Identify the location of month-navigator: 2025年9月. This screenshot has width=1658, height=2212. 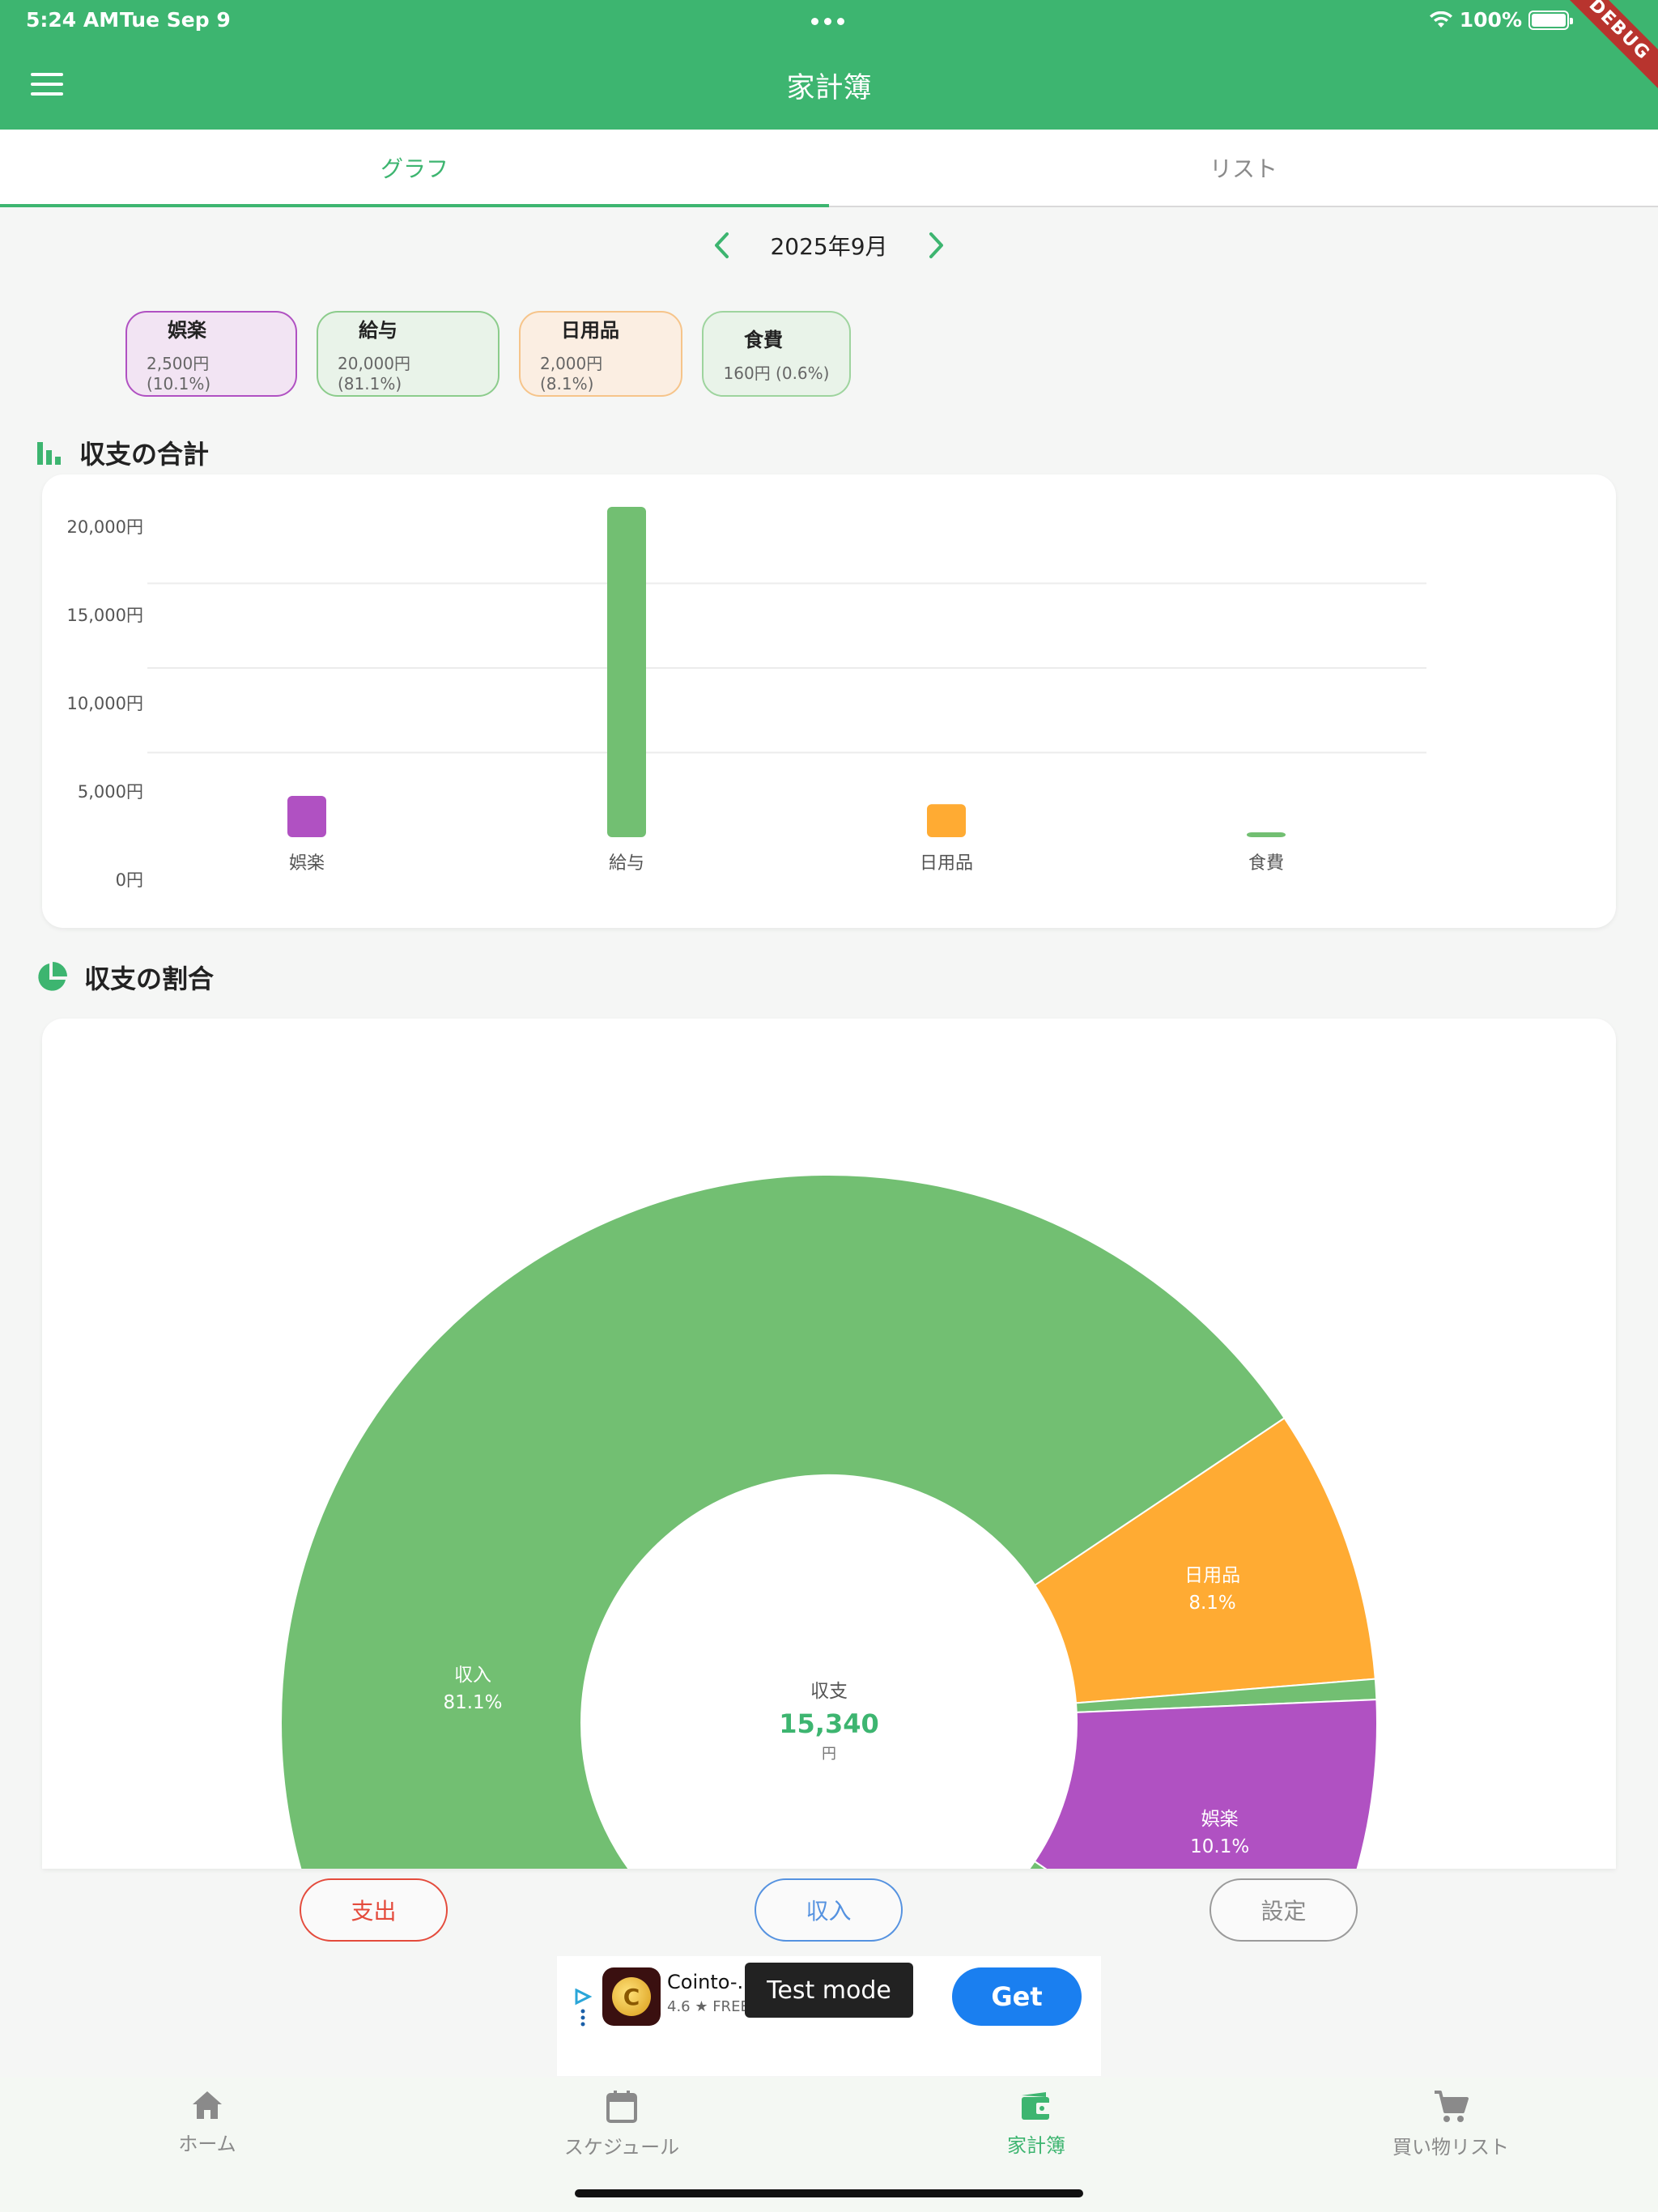
(829, 246).